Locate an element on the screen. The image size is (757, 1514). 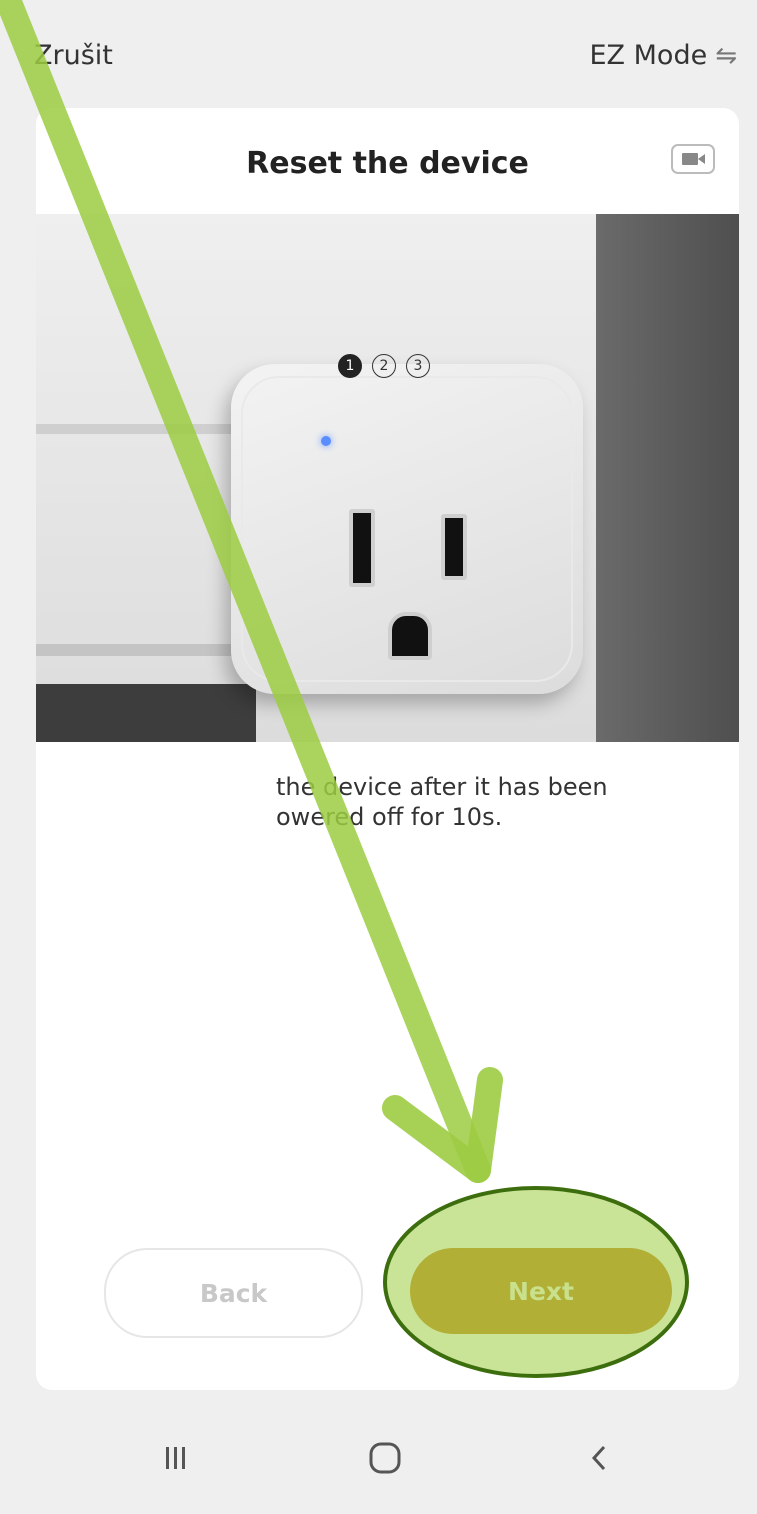
back-icon is located at coordinates (600, 1458).